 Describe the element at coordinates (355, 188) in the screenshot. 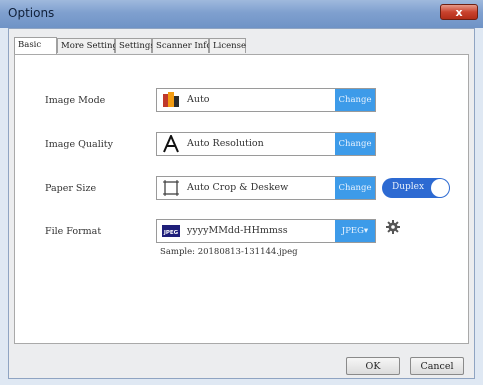

I see `paper-size-change-button: Change` at that location.